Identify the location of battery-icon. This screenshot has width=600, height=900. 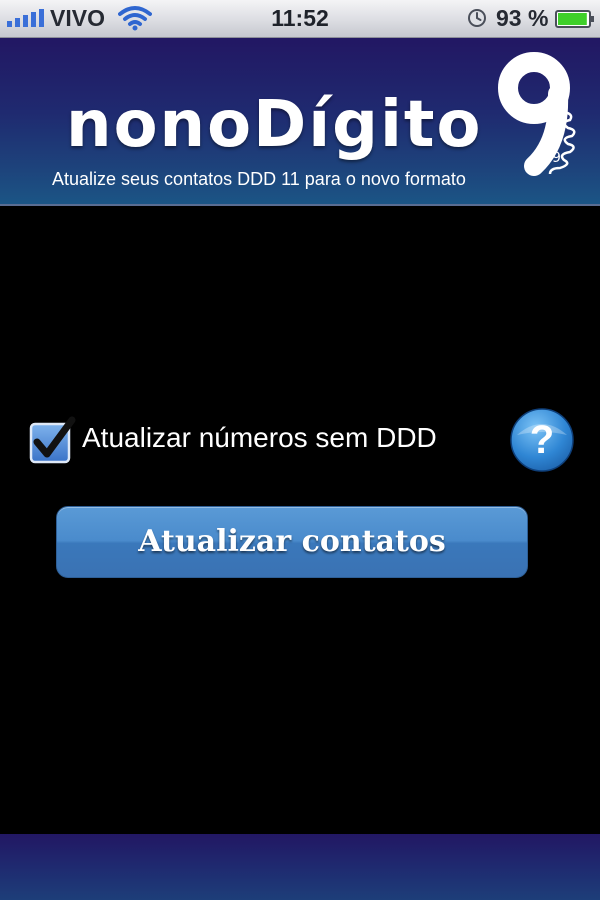
(574, 19).